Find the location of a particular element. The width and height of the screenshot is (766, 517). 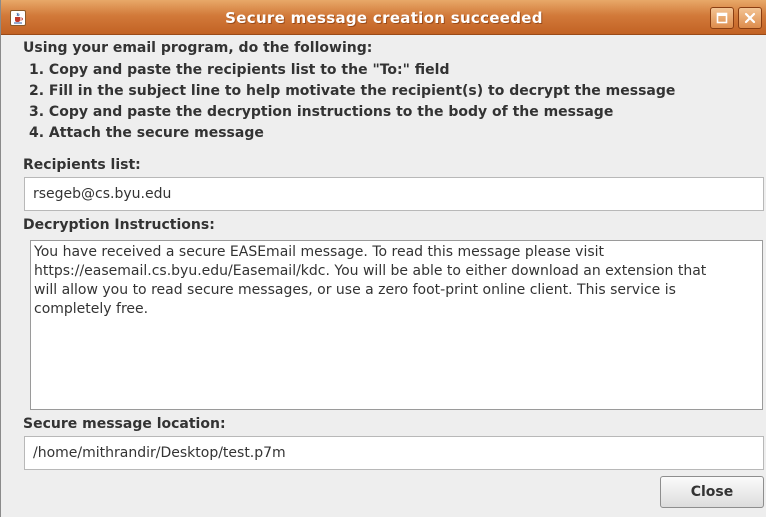

maximize-icon is located at coordinates (722, 18).